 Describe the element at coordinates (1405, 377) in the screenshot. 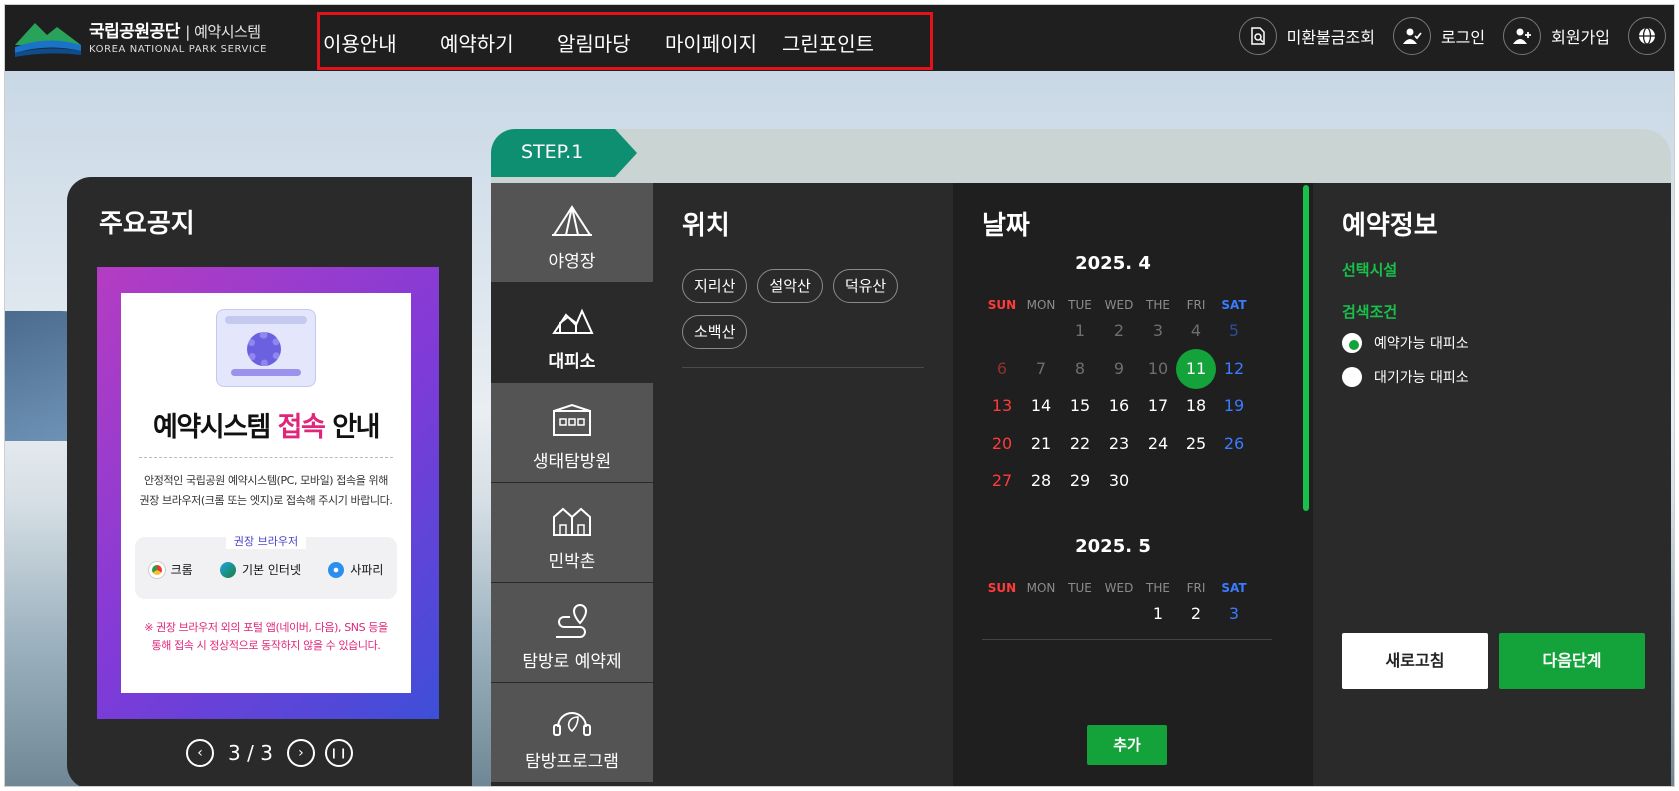

I see `radio-waitlist-shelter: 대기가능 대피소` at that location.